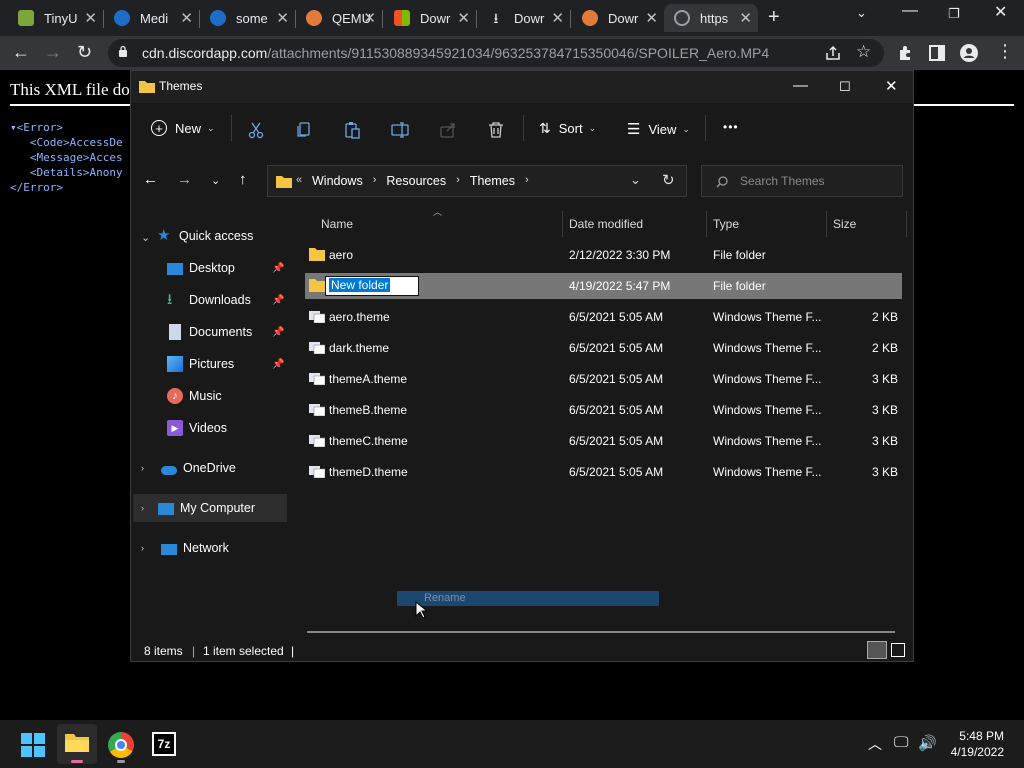 This screenshot has width=1024, height=768. What do you see at coordinates (145, 237) in the screenshot?
I see `expand-chevron-icon: ⌄` at bounding box center [145, 237].